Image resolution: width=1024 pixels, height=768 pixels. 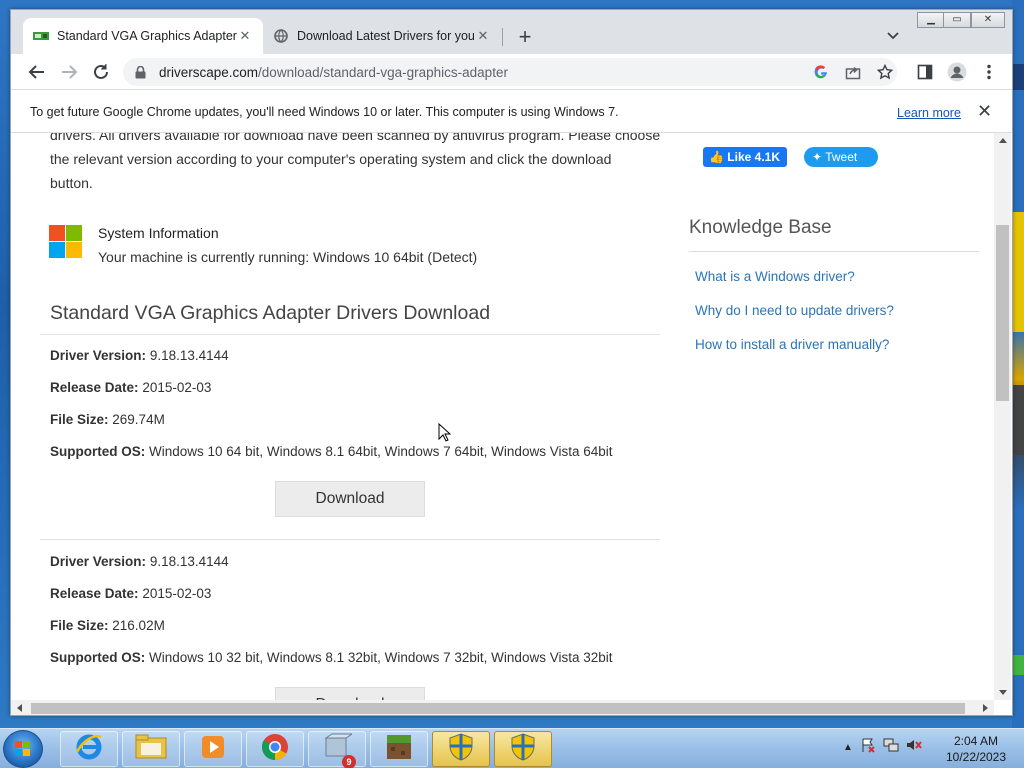 I want to click on driver-version-value: 9.18.13.4144, so click(x=189, y=355).